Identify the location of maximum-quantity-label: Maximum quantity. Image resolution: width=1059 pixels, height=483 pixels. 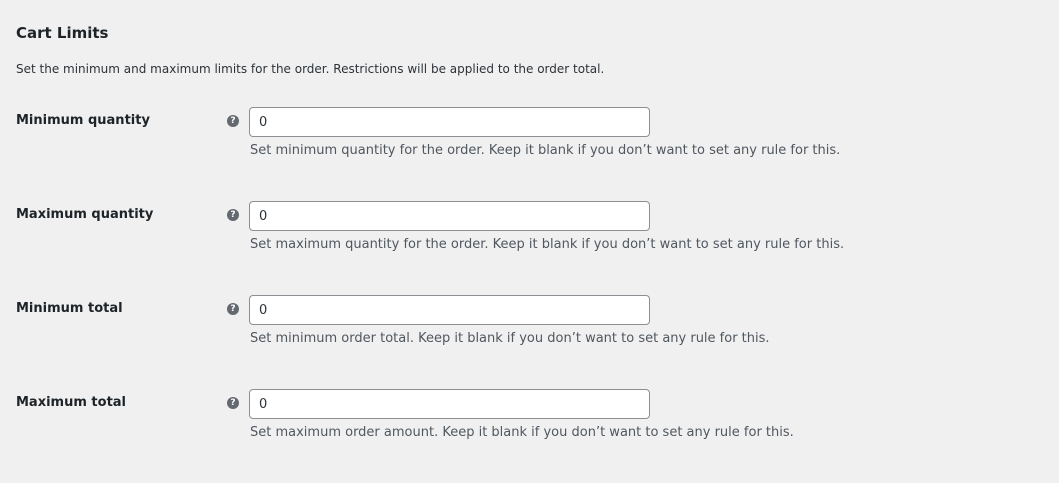
(85, 214).